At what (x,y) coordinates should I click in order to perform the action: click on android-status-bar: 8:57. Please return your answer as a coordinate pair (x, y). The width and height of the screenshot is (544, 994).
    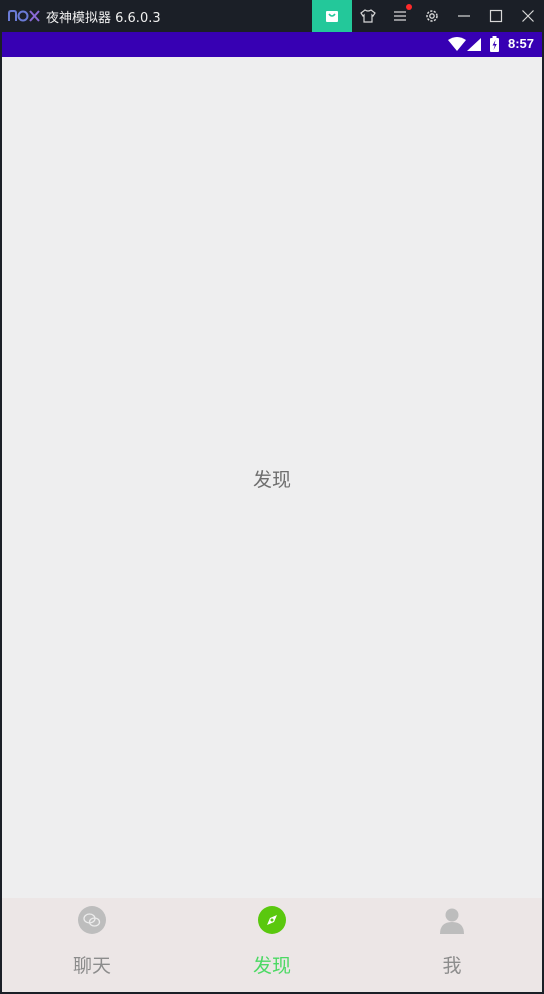
    Looking at the image, I should click on (272, 44).